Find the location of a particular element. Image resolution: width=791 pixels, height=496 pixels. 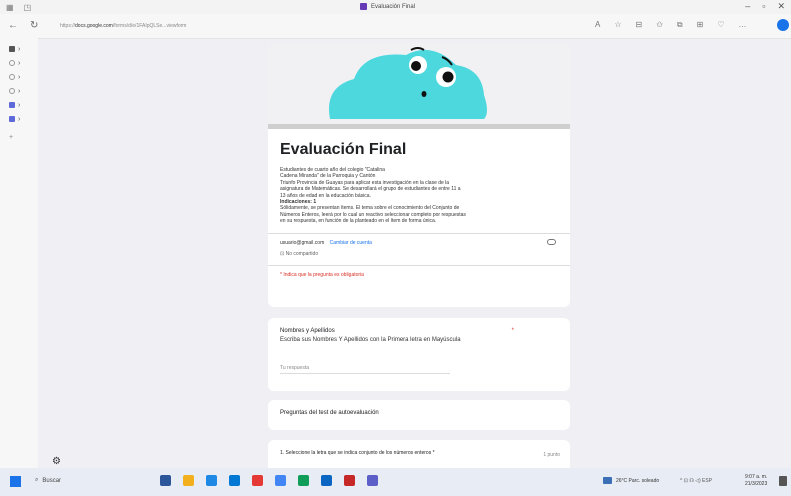

extensions-icon: ⊞ is located at coordinates (700, 25).